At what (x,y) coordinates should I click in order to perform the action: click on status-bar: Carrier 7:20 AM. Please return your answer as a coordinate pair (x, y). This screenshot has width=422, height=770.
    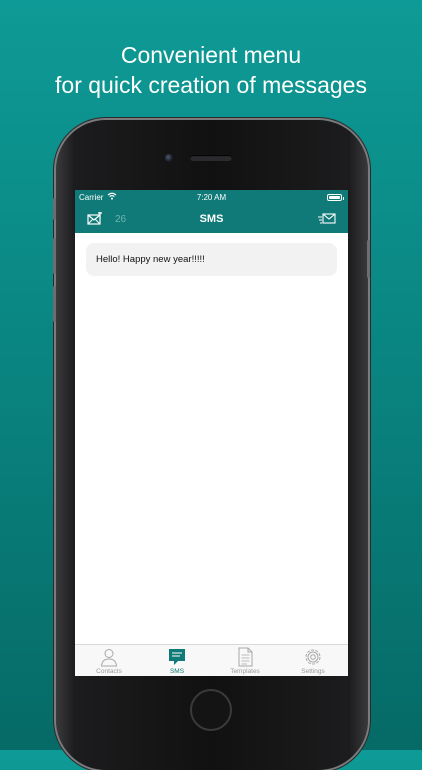
    Looking at the image, I should click on (211, 198).